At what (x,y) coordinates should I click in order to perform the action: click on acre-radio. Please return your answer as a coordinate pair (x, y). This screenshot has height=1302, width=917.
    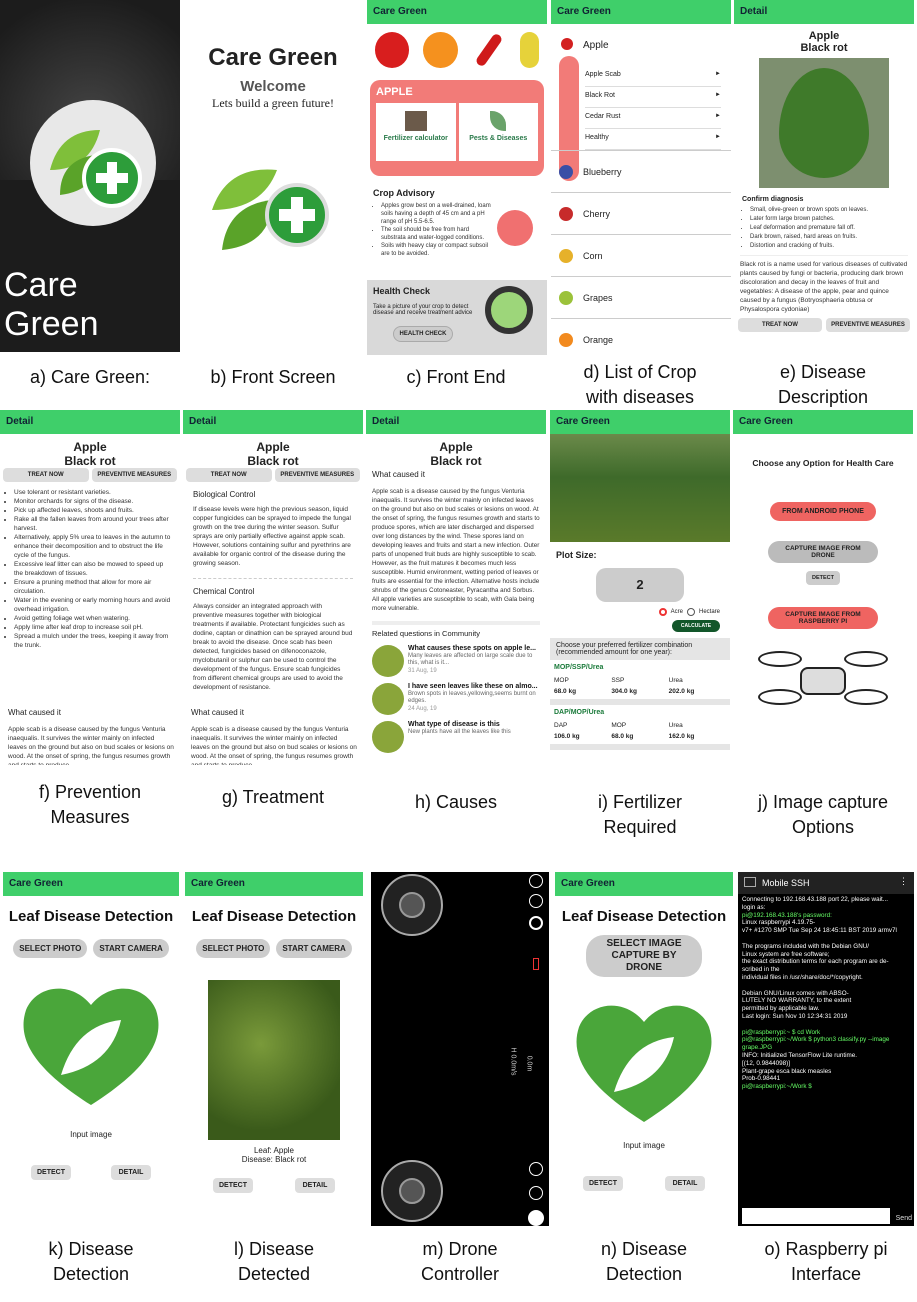
    Looking at the image, I should click on (662, 612).